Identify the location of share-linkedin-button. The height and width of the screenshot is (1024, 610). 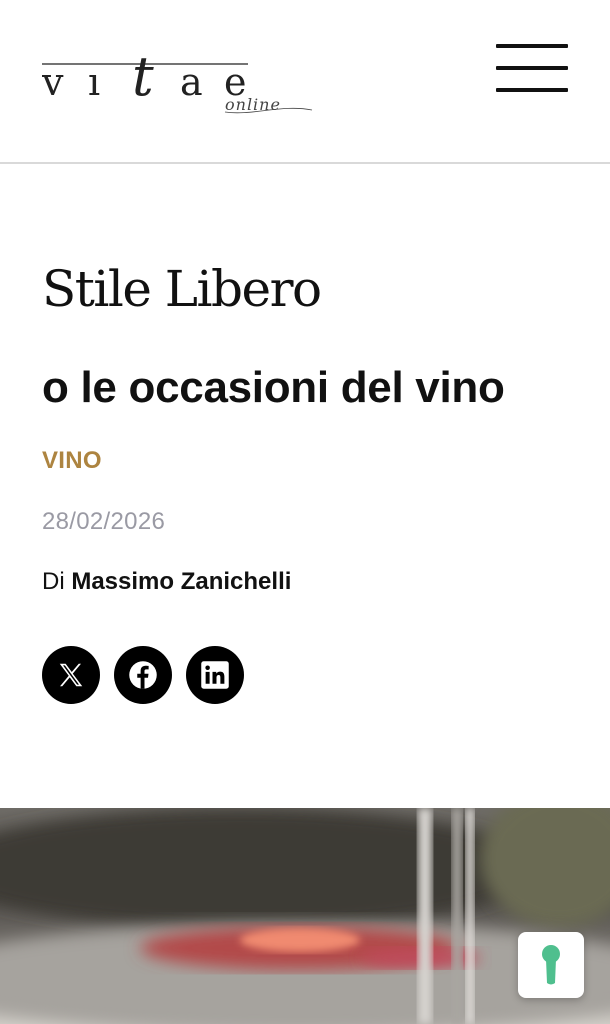
(215, 675).